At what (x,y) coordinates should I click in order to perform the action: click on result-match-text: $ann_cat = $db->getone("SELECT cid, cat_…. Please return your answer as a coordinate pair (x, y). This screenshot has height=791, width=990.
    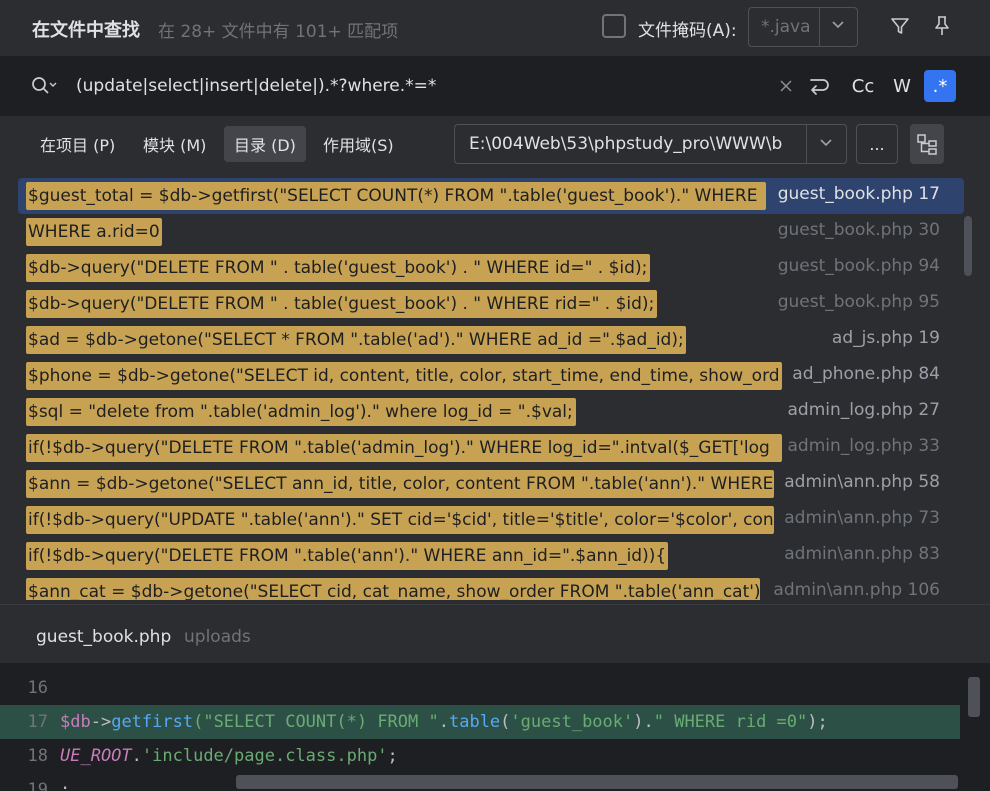
    Looking at the image, I should click on (393, 589).